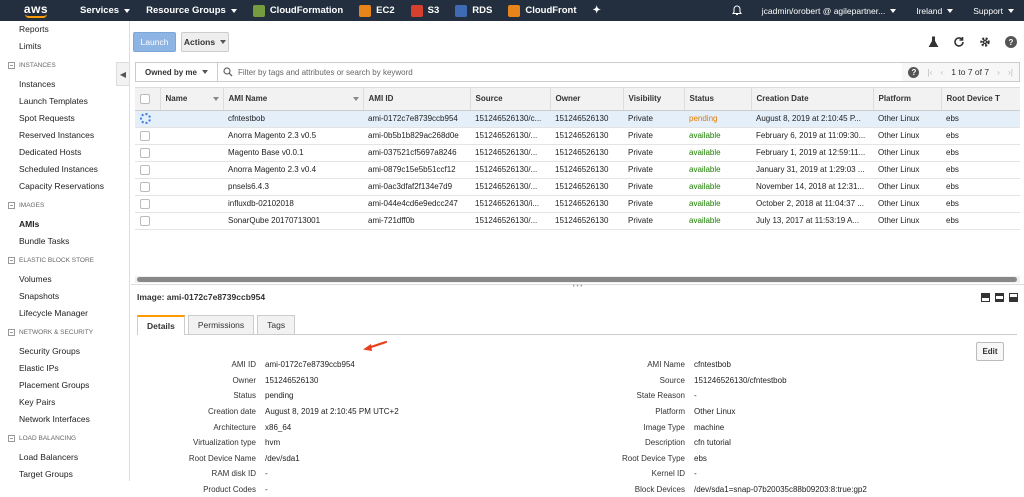 This screenshot has width=1024, height=497. I want to click on shortcut-rds: RDS, so click(473, 10).